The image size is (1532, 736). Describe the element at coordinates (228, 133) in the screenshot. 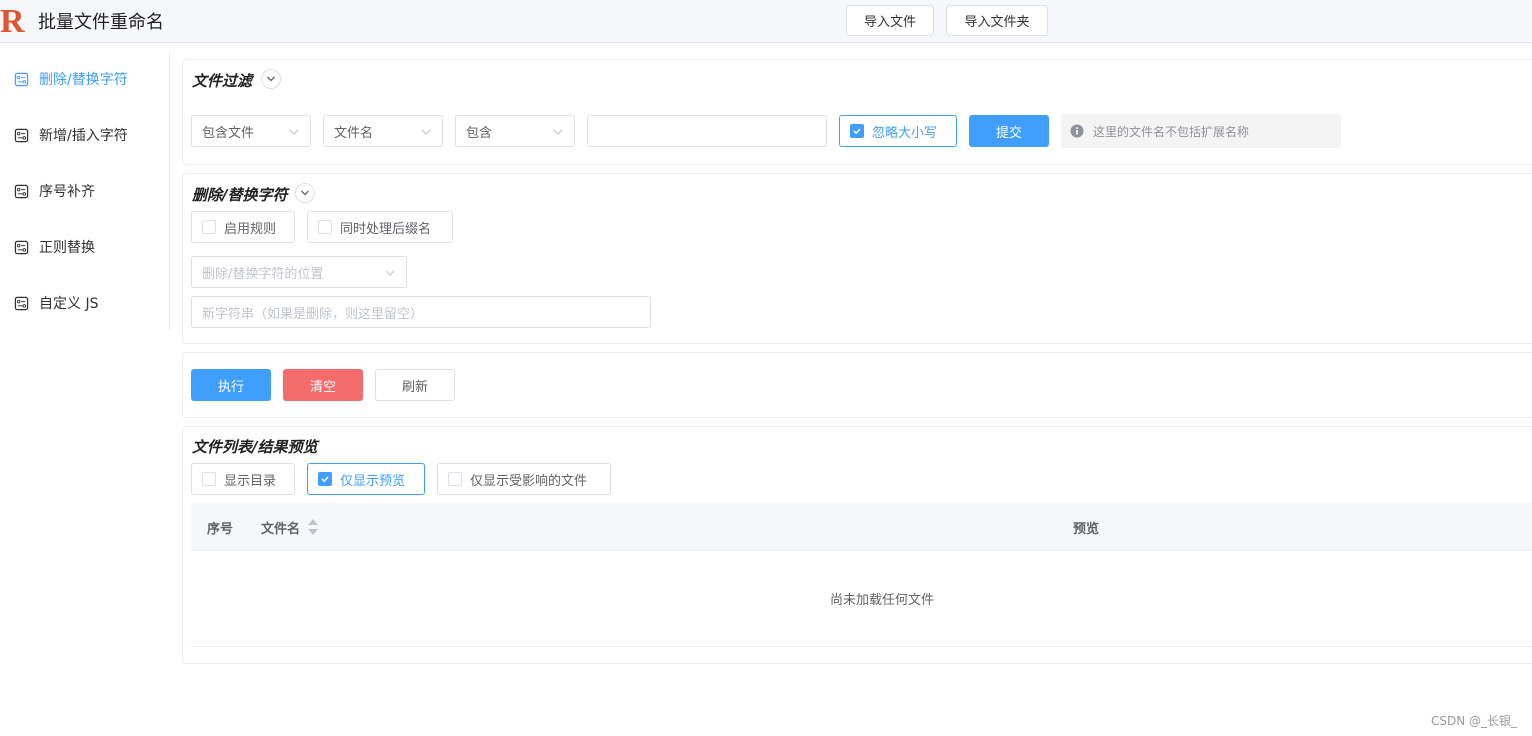

I see `filter-scope-value: 包含文件` at that location.